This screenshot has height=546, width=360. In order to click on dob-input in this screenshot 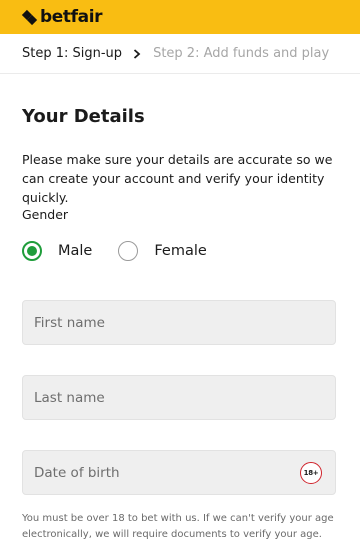, I will do `click(179, 472)`.